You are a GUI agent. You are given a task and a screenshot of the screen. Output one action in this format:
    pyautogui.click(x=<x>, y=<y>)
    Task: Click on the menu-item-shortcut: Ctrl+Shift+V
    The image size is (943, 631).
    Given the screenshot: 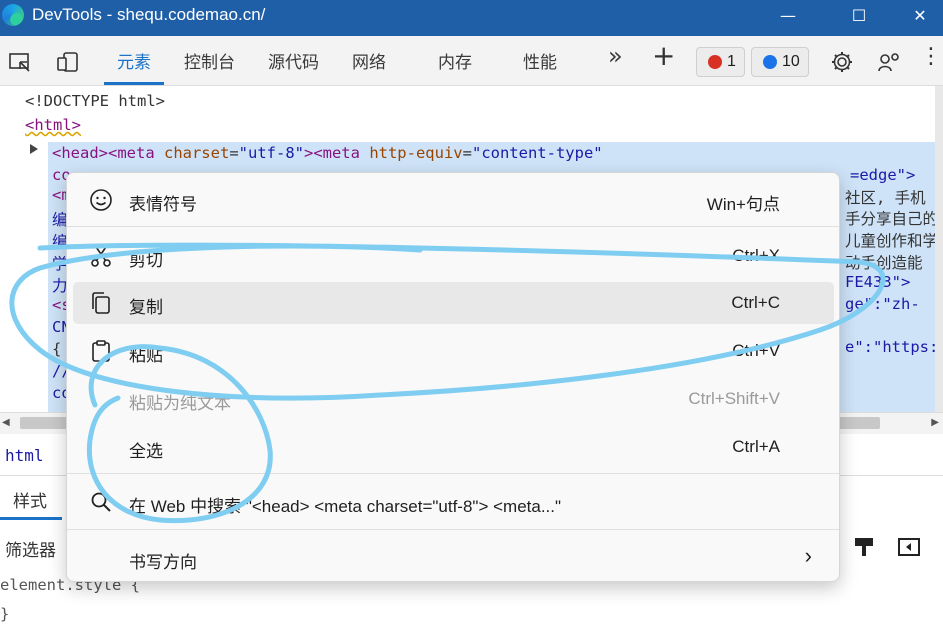 What is the action you would take?
    pyautogui.click(x=734, y=398)
    